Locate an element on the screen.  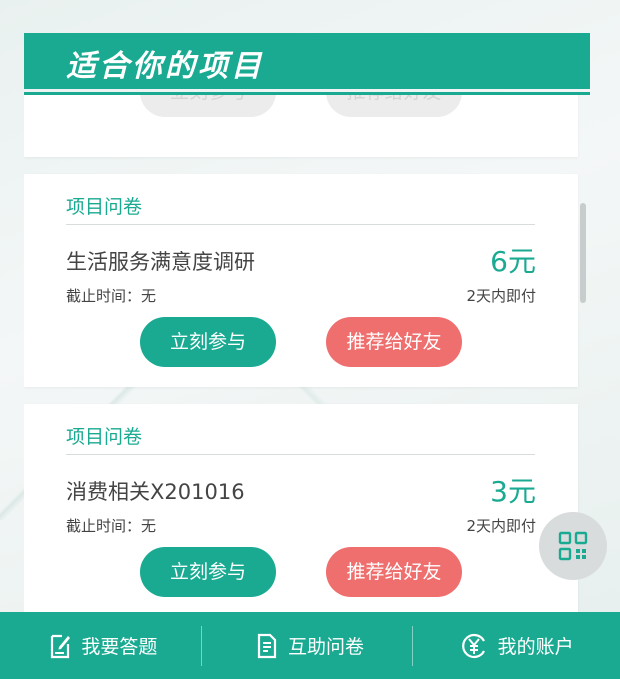
scrollbar-thumb is located at coordinates (583, 253).